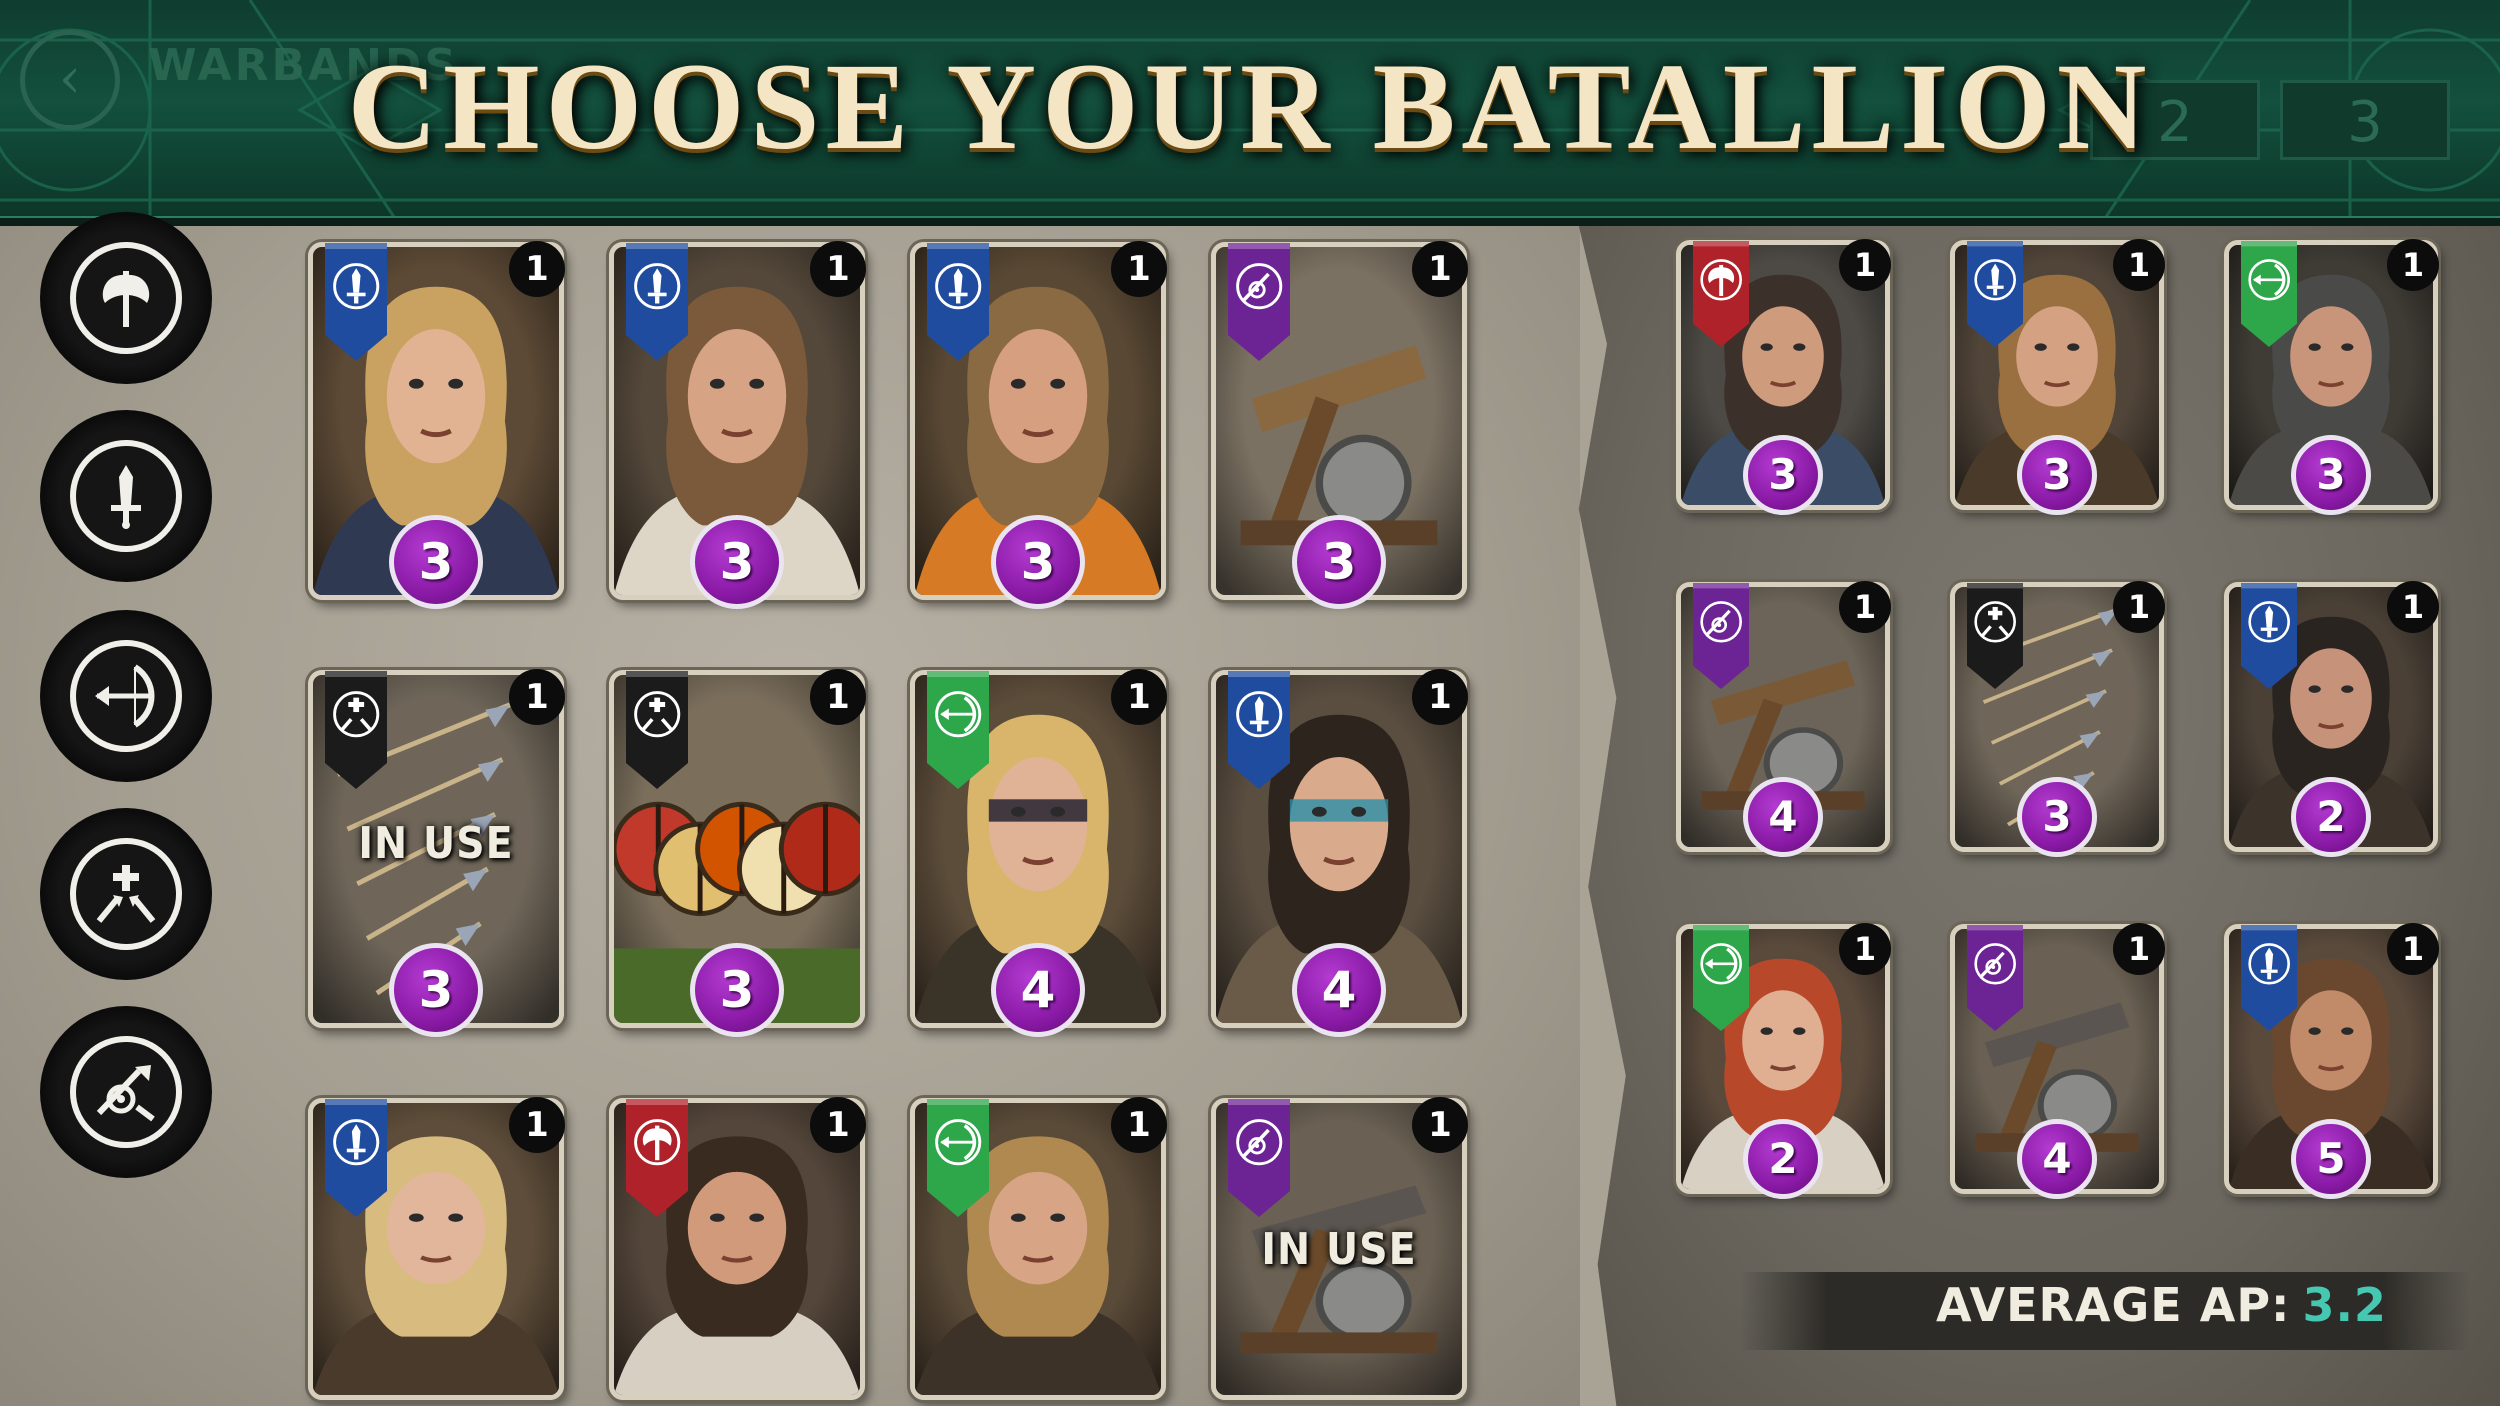 Image resolution: width=2500 pixels, height=1406 pixels. What do you see at coordinates (2344, 1305) in the screenshot?
I see `average-ap-value: 3.2` at bounding box center [2344, 1305].